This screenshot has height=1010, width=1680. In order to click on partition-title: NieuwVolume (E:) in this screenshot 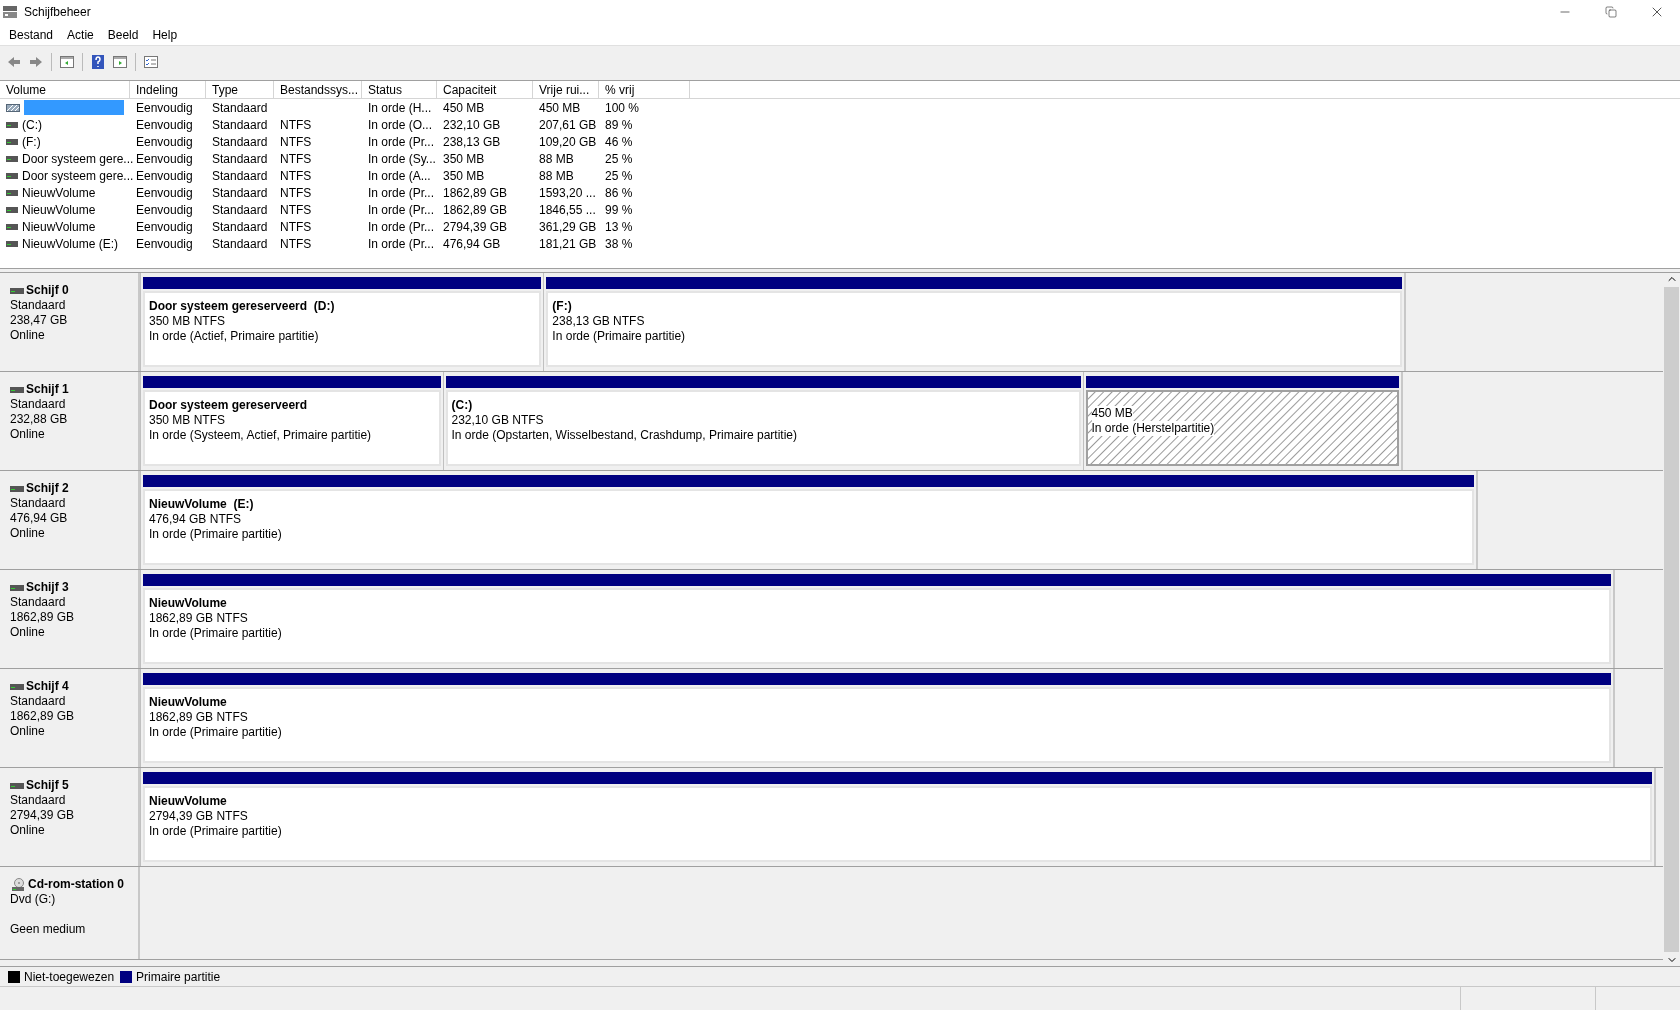, I will do `click(202, 504)`.